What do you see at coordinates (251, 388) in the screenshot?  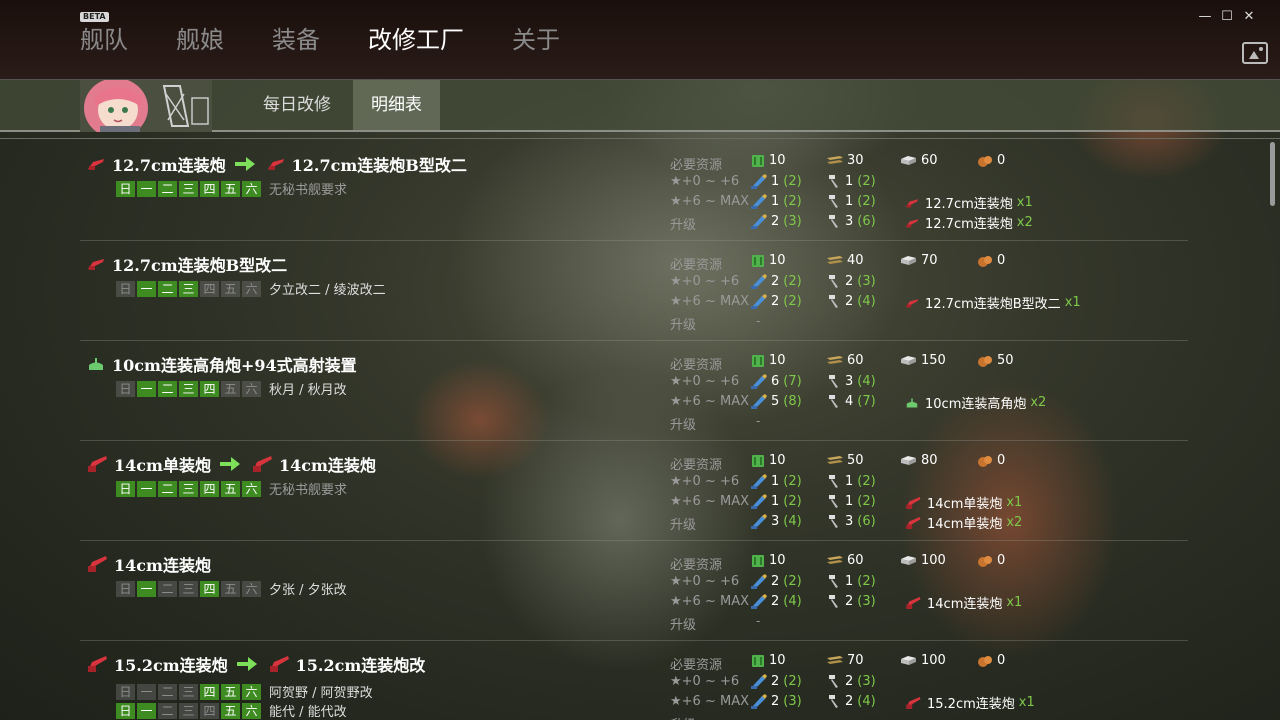 I see `day-6: 六` at bounding box center [251, 388].